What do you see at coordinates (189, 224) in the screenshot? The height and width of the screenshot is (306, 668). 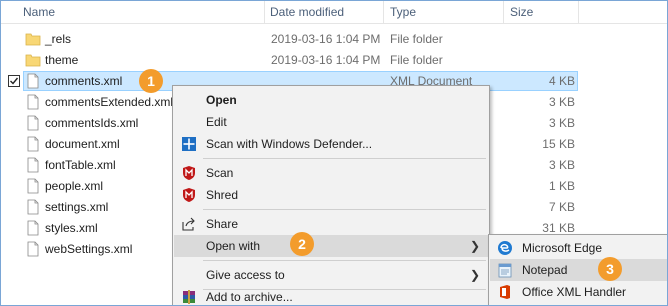 I see `share-icon` at bounding box center [189, 224].